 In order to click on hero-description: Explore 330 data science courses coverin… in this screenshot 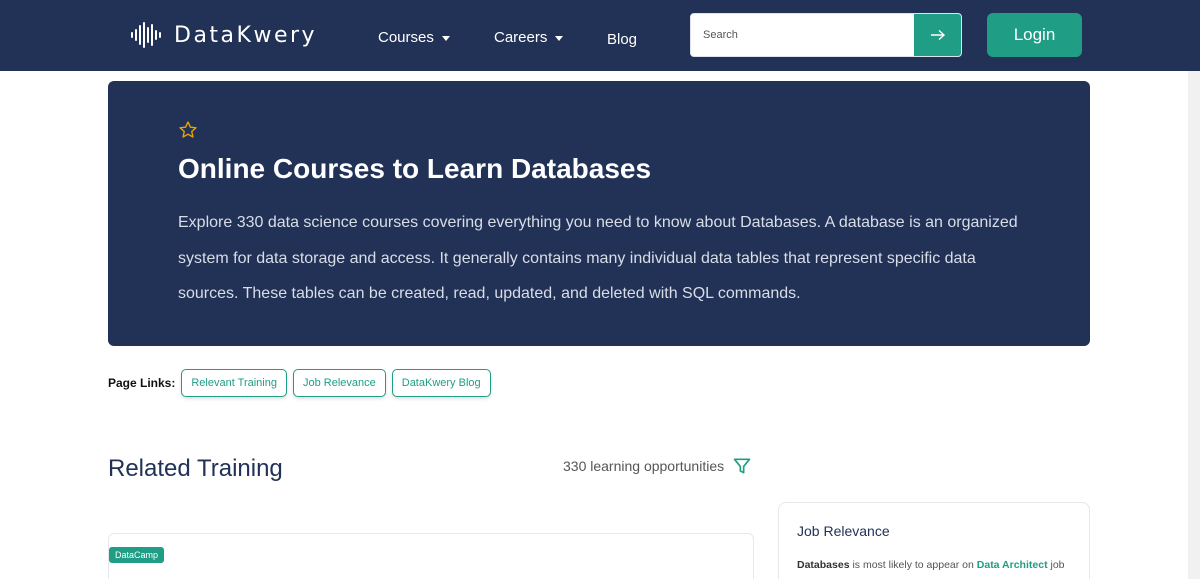, I will do `click(598, 258)`.